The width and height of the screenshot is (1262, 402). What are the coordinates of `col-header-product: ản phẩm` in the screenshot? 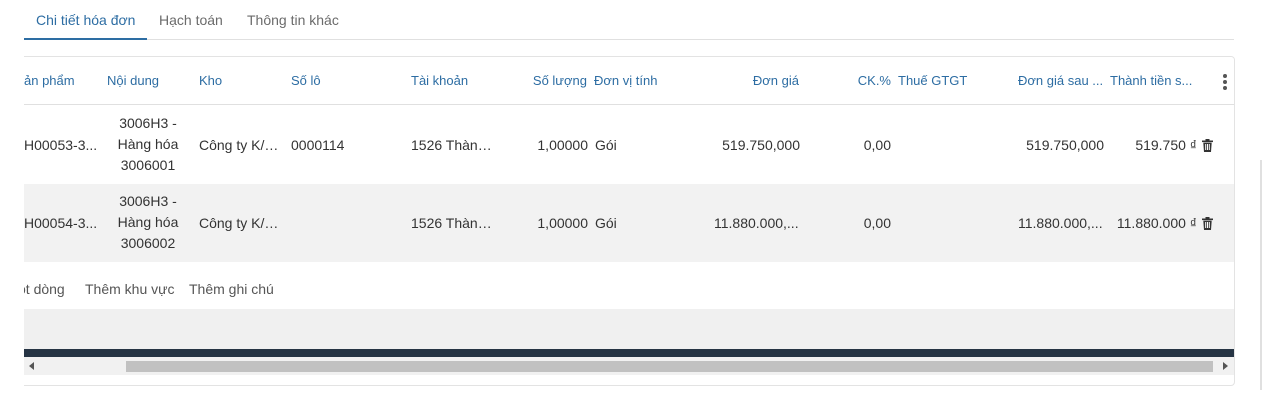 It's located at (59, 81).